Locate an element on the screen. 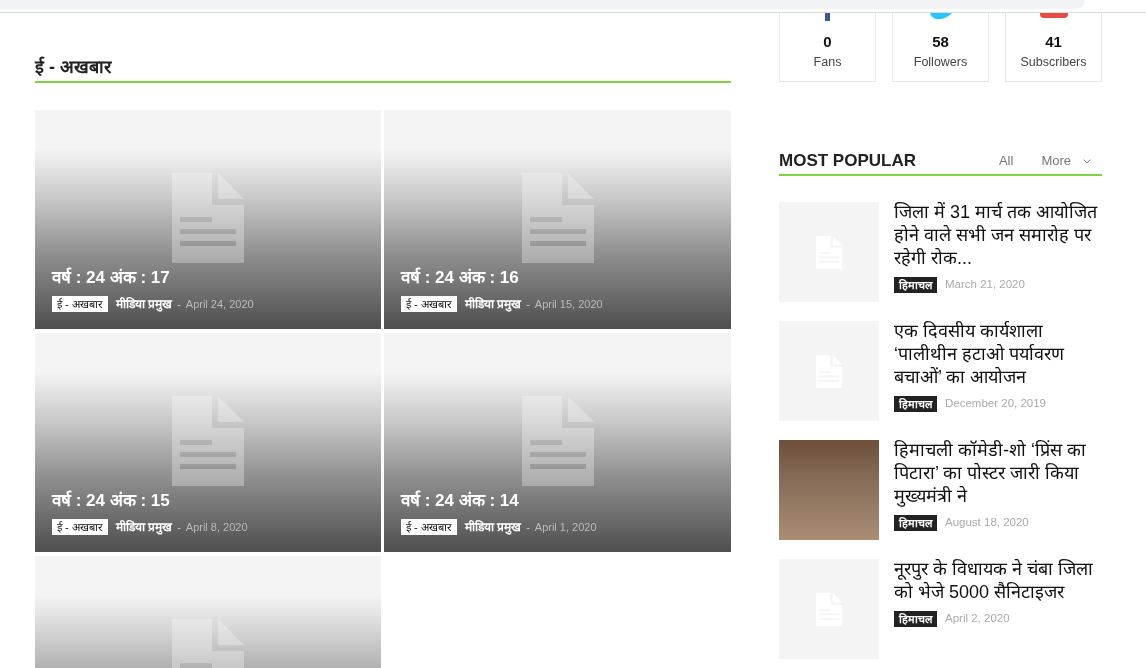 This screenshot has width=1146, height=668. post-date: August 18, 2020 is located at coordinates (987, 522).